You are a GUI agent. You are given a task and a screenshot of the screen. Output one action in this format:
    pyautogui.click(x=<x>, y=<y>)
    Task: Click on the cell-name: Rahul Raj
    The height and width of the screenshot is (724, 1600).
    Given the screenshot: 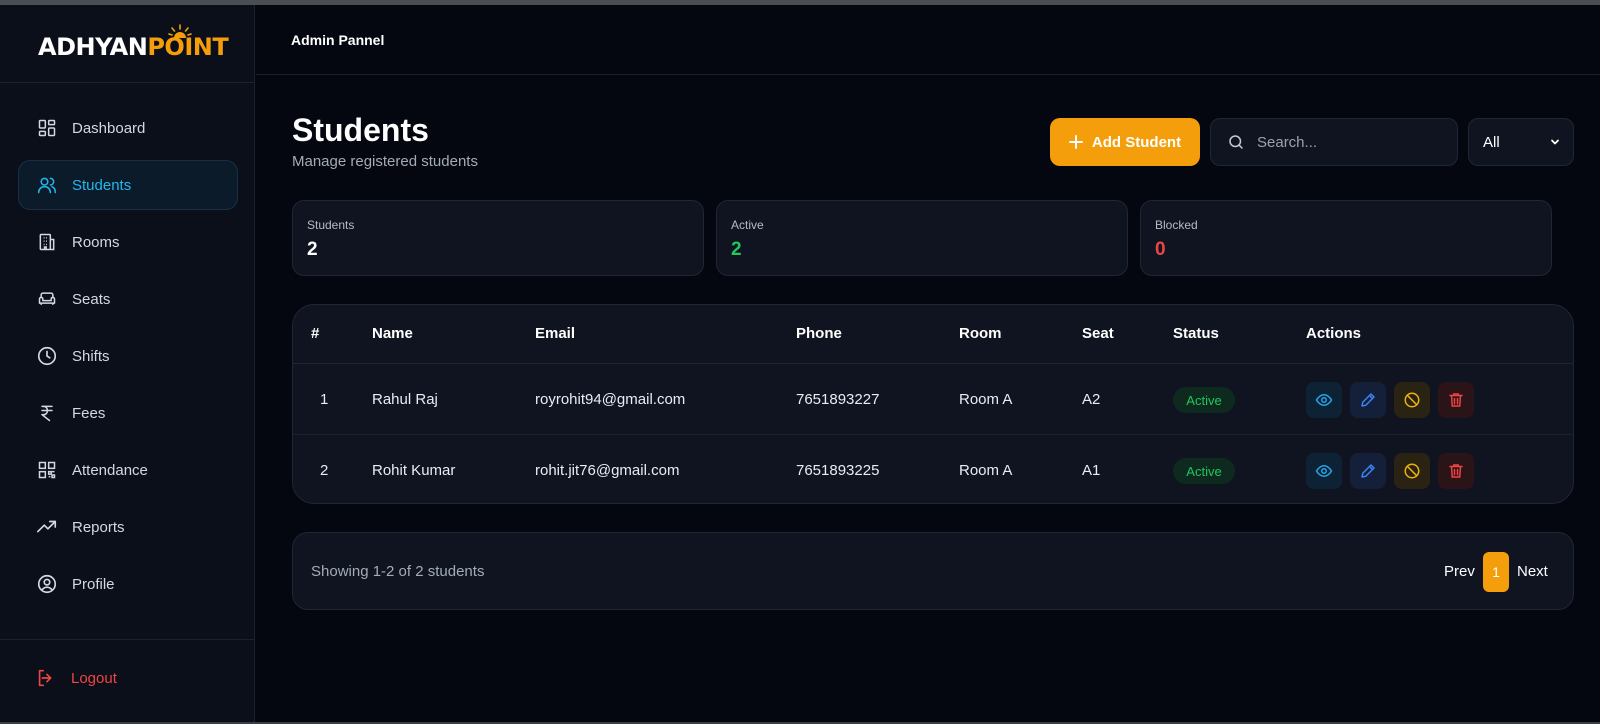 What is the action you would take?
    pyautogui.click(x=405, y=399)
    